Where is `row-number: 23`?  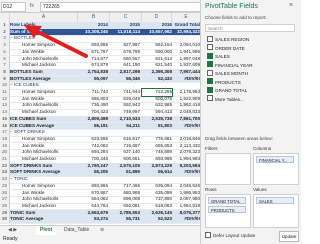
row-number: 23 is located at coordinates (5, 172).